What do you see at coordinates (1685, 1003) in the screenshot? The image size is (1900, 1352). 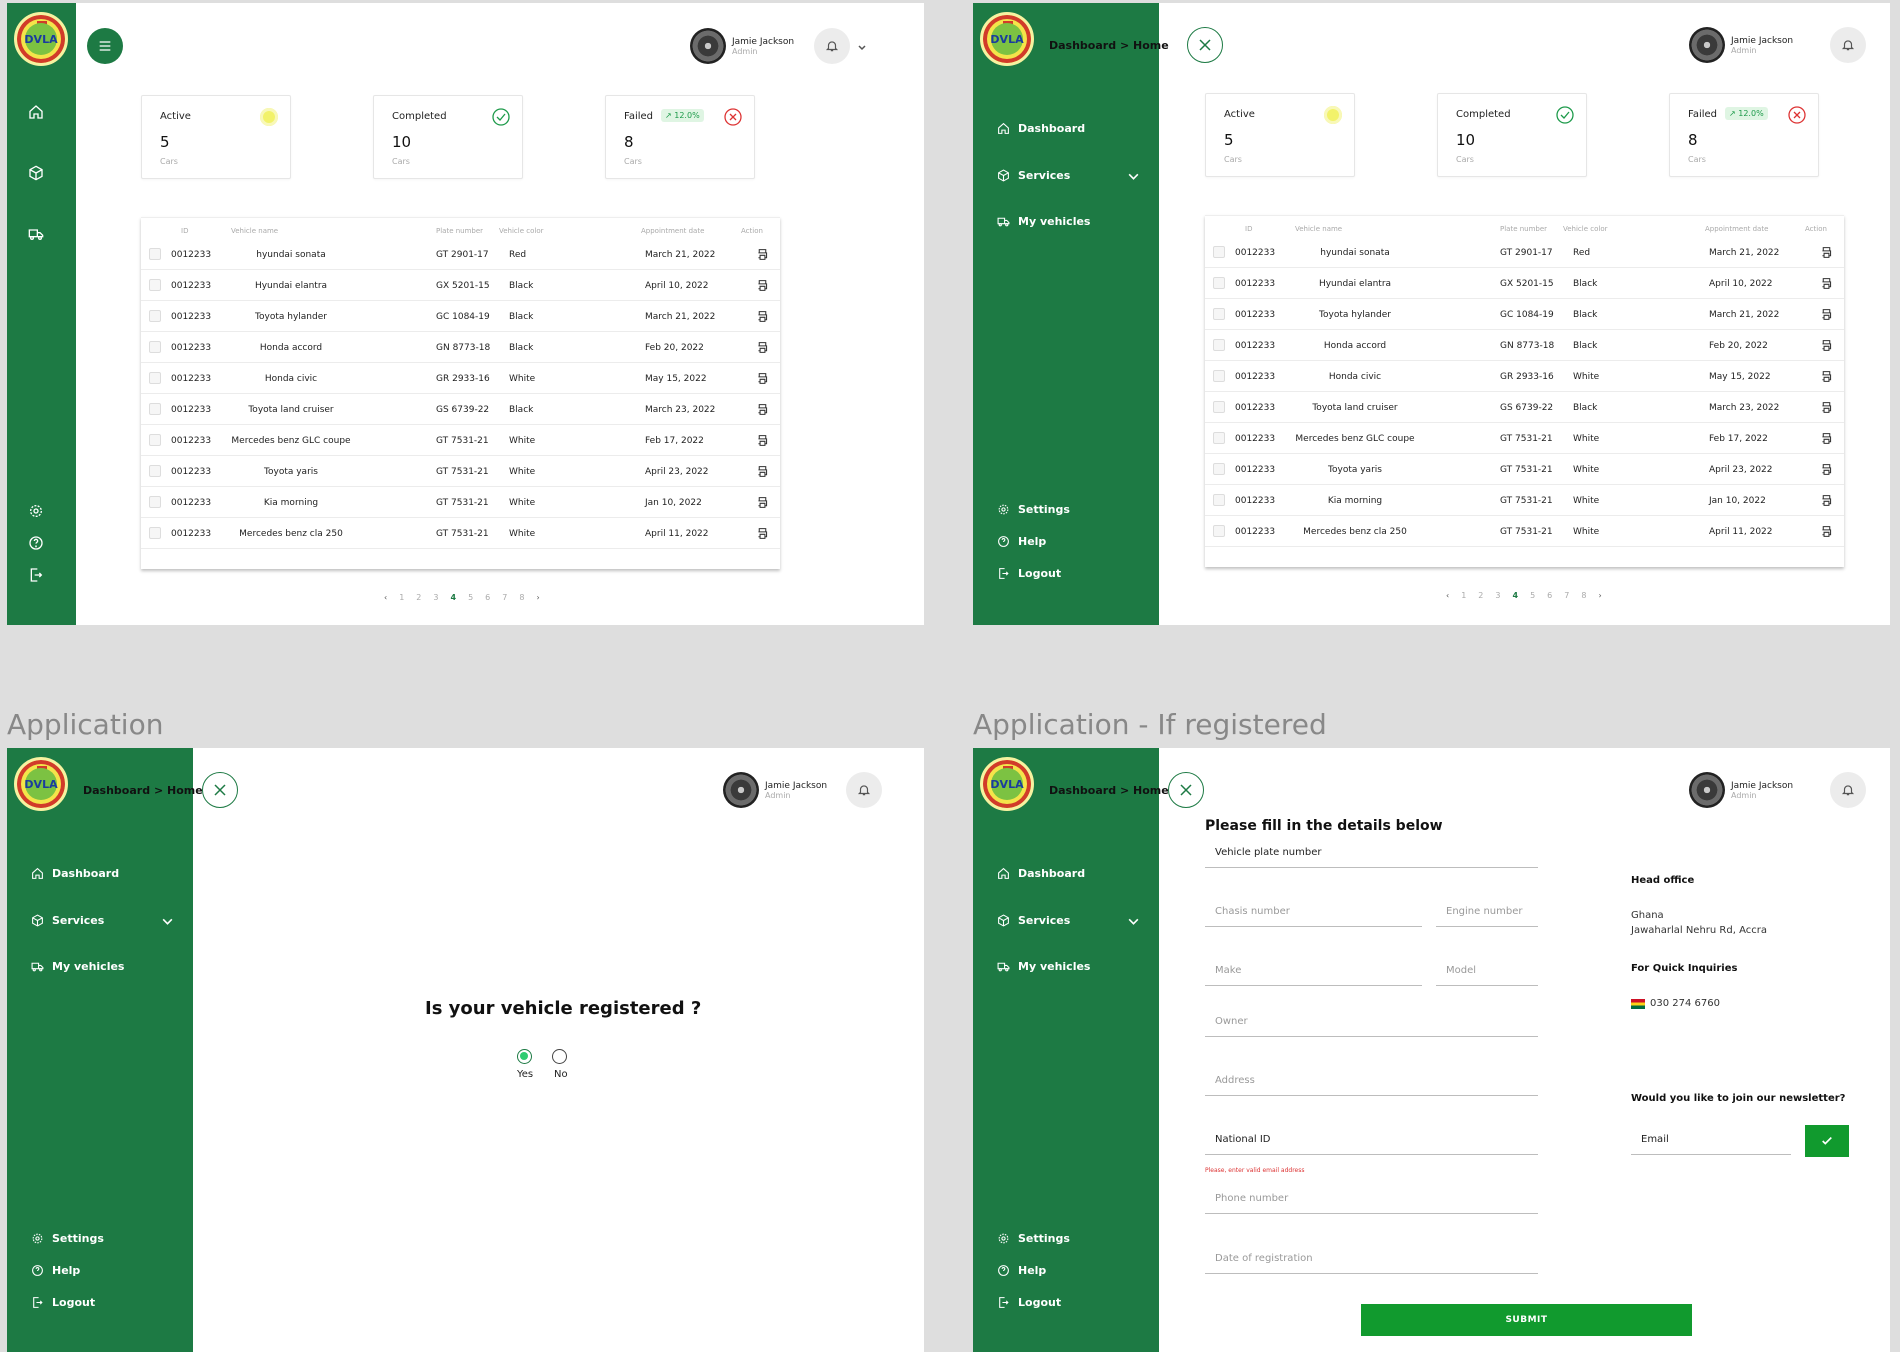 I see `inquiry-phone: 030 274 6760` at bounding box center [1685, 1003].